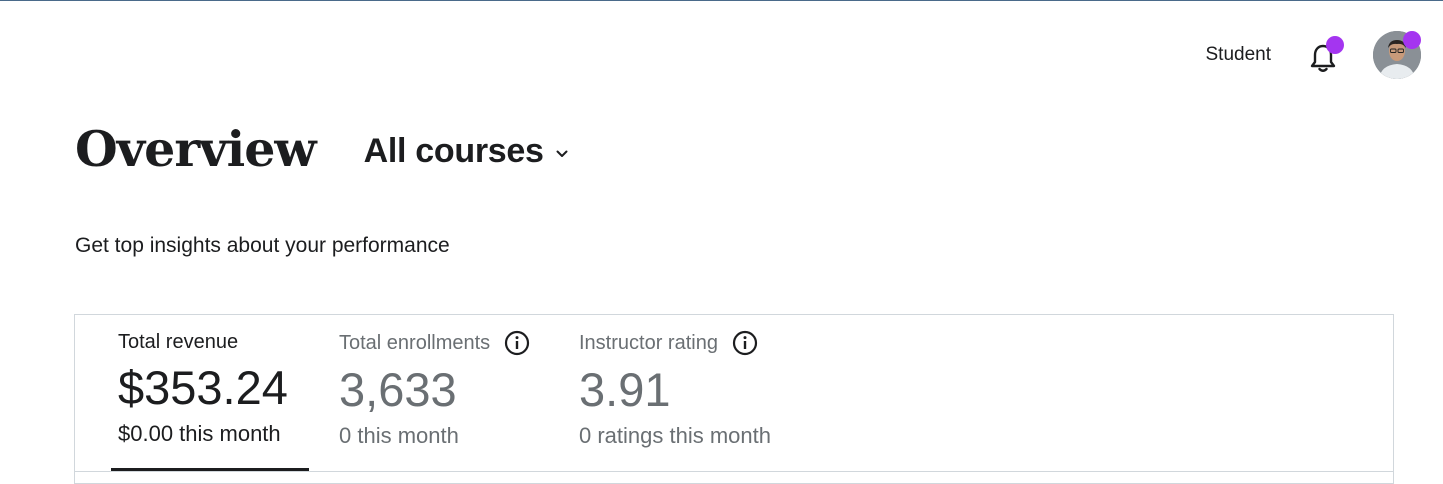 This screenshot has width=1443, height=484. Describe the element at coordinates (625, 389) in the screenshot. I see `stat-value: 3.91` at that location.